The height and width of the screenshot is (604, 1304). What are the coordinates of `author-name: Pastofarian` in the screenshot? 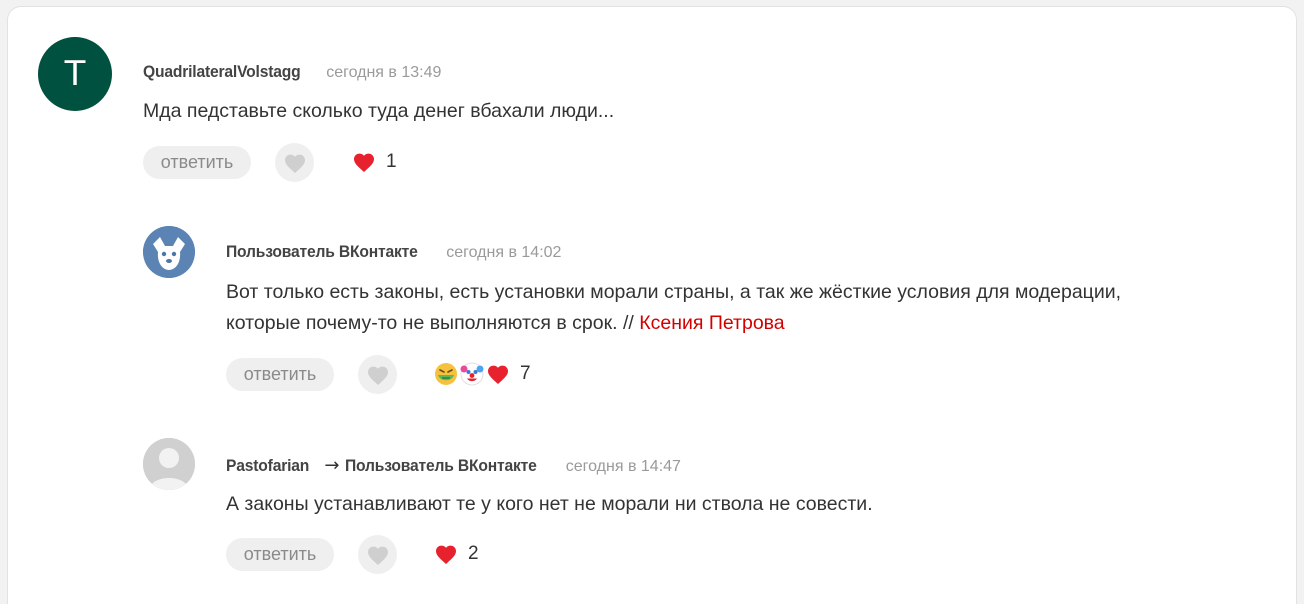 It's located at (267, 466).